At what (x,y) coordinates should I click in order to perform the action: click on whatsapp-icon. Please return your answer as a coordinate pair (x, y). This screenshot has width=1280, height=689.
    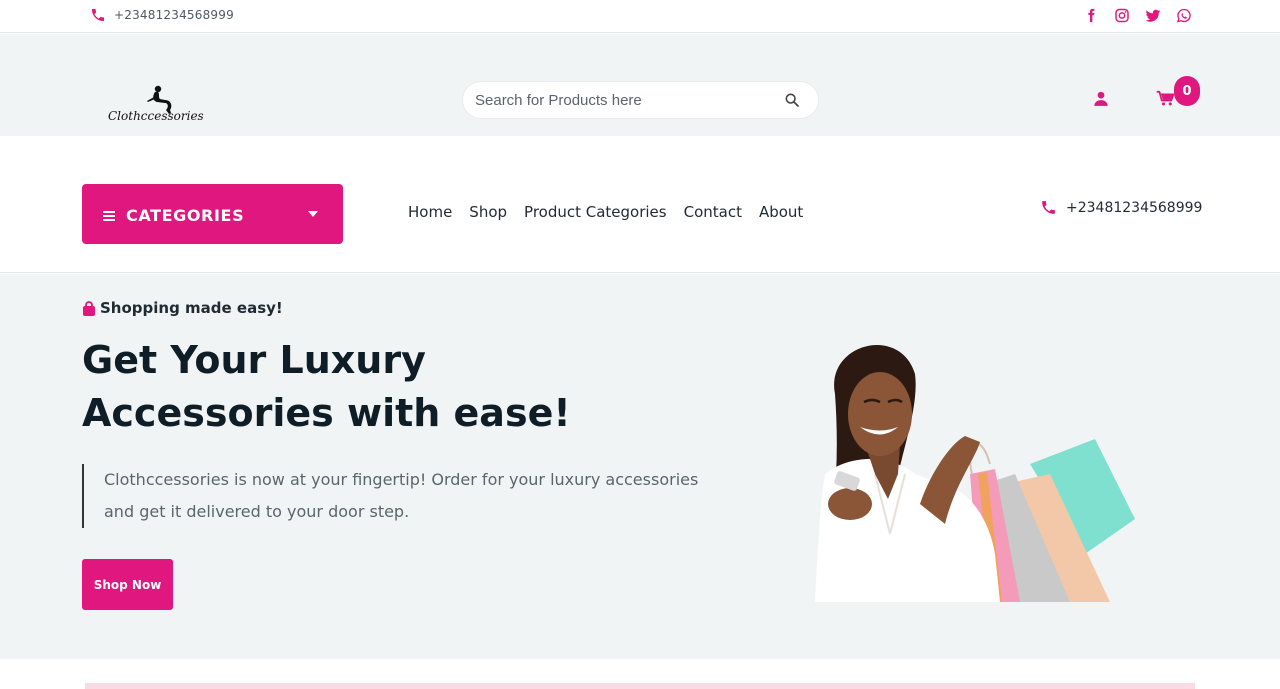
    Looking at the image, I should click on (1184, 15).